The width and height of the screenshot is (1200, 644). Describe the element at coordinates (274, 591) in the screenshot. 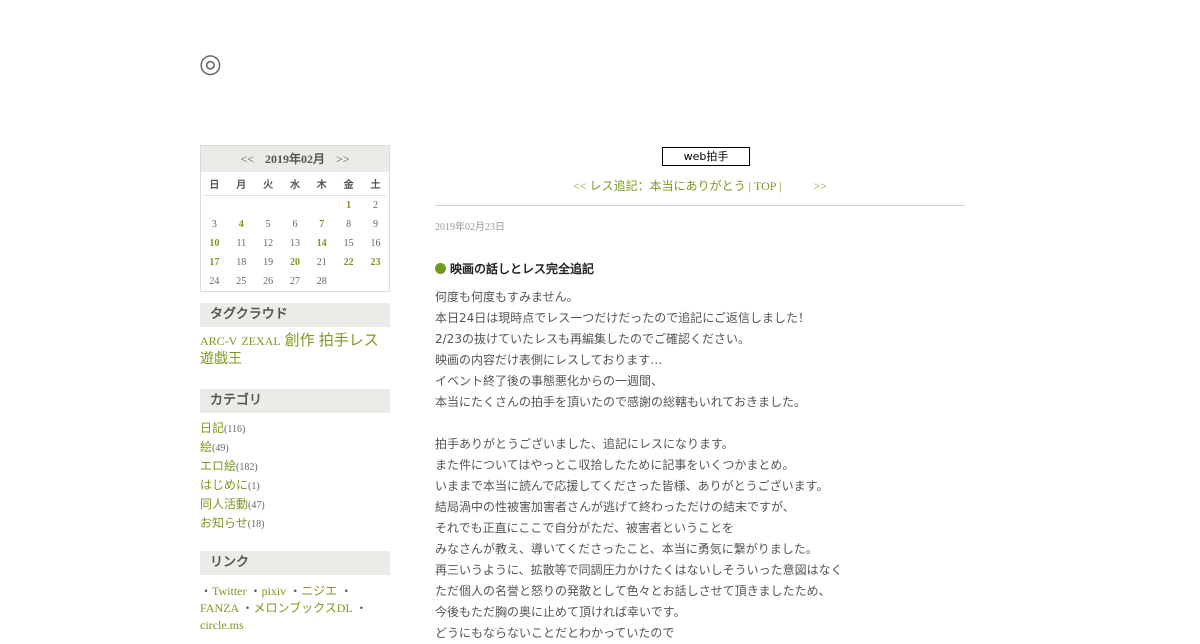

I see `external-link: pixiv` at that location.